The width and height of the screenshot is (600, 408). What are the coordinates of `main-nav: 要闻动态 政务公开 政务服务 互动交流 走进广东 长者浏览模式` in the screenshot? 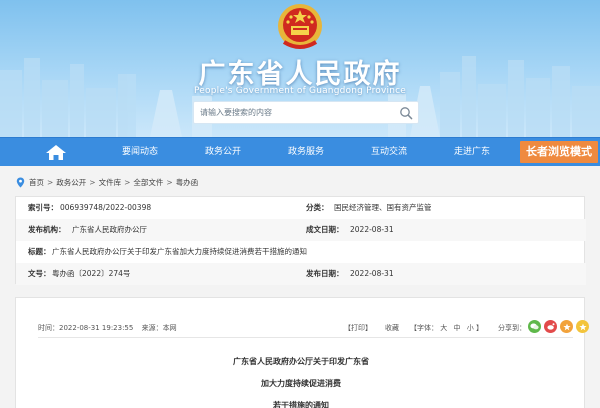 It's located at (300, 151).